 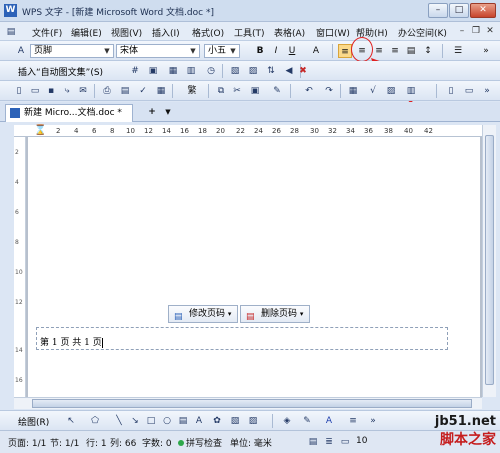 What do you see at coordinates (217, 421) in the screenshot?
I see `diagram-icon: ✿` at bounding box center [217, 421].